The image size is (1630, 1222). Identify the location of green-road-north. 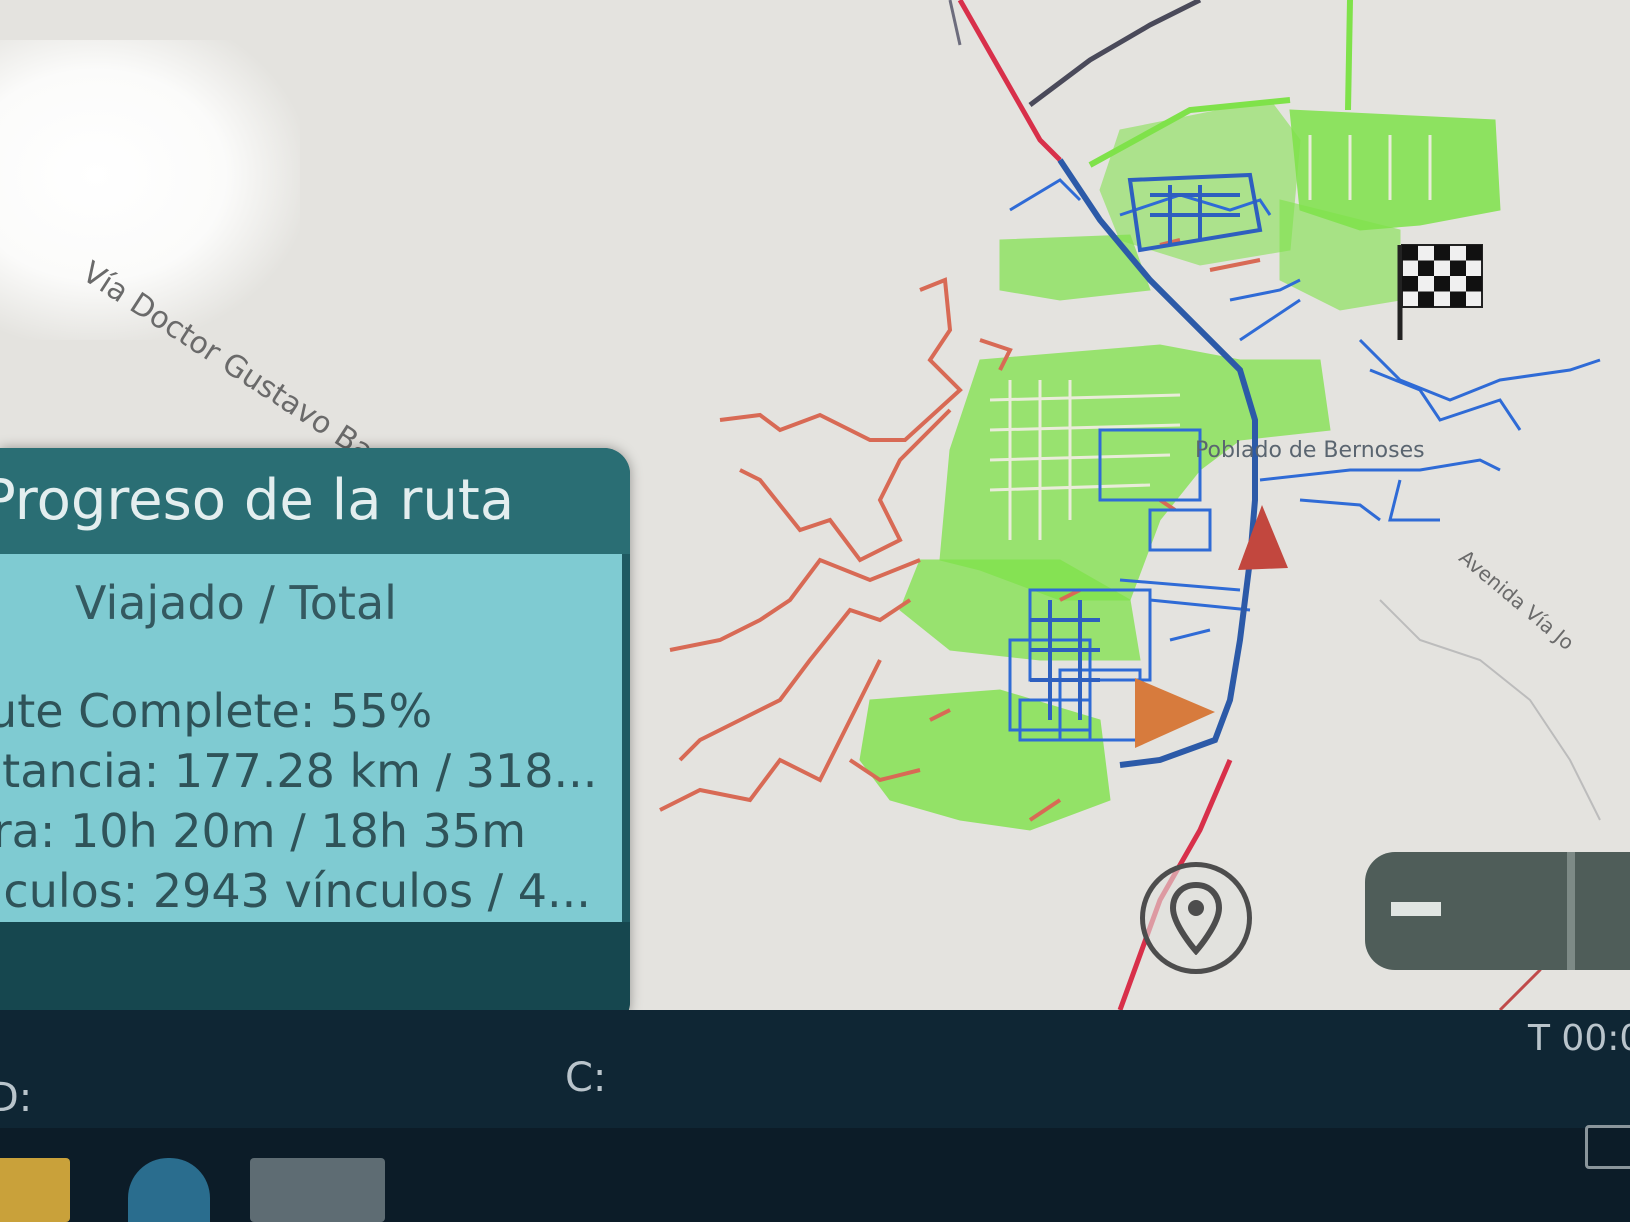
(1349, 55).